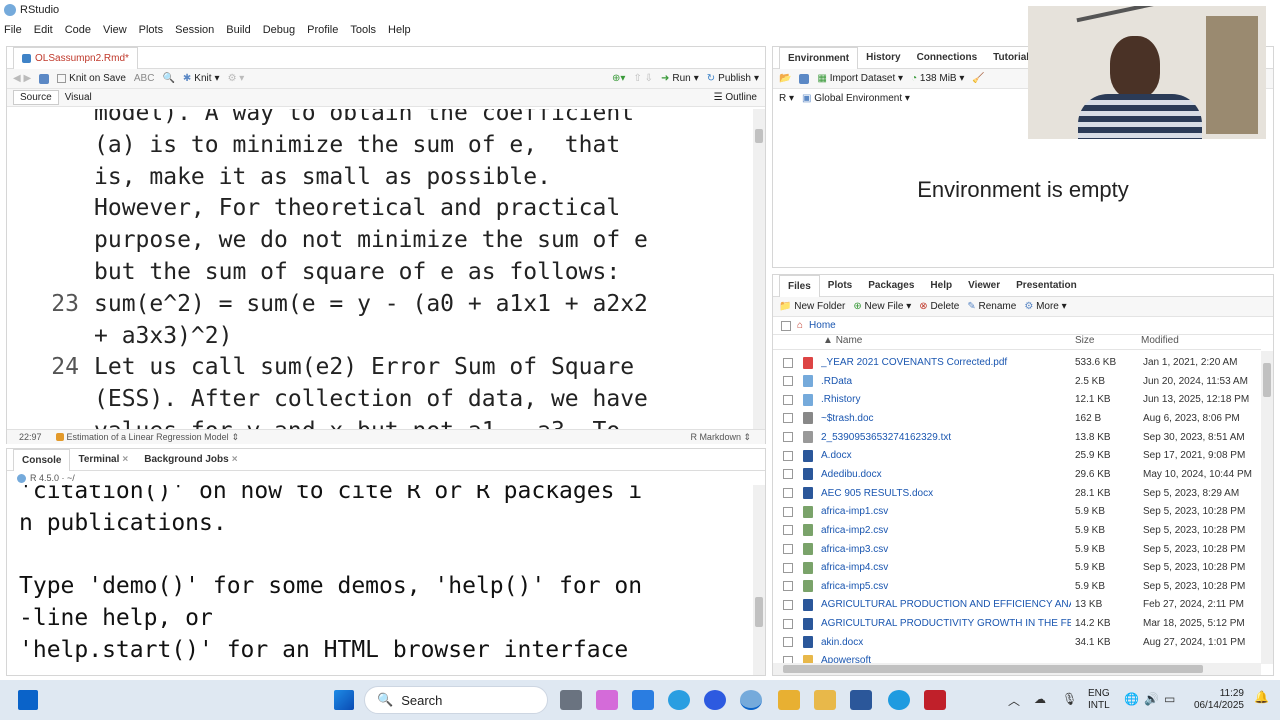 The width and height of the screenshot is (1280, 720). Describe the element at coordinates (1017, 399) in the screenshot. I see `file-row: .Rhistory 12.1 KB Jun 13, 2025, 12:18 PM` at that location.